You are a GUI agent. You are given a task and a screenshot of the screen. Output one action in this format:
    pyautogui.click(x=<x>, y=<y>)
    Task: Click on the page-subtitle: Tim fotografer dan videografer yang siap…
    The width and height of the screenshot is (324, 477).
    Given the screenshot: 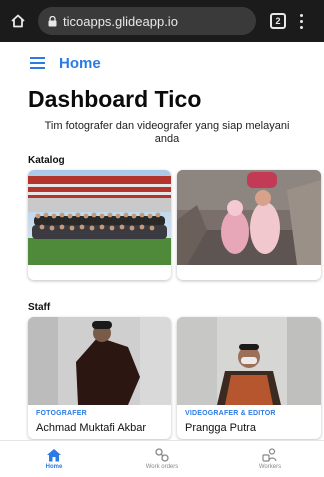 What is the action you would take?
    pyautogui.click(x=167, y=132)
    